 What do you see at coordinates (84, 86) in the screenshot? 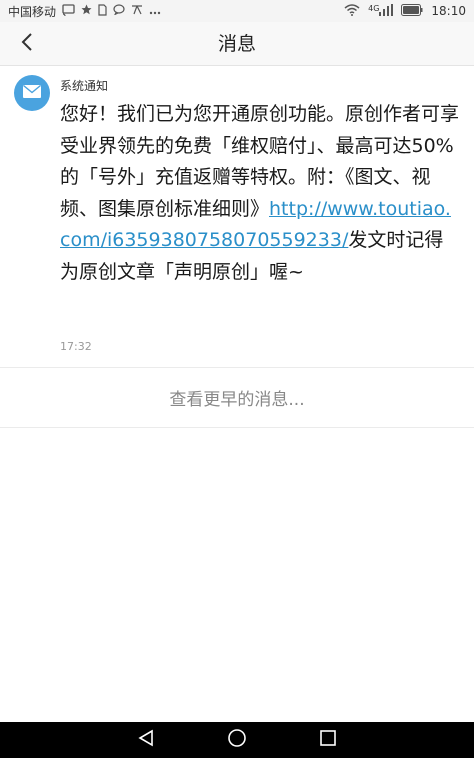
I see `sender-name: 系统通知` at bounding box center [84, 86].